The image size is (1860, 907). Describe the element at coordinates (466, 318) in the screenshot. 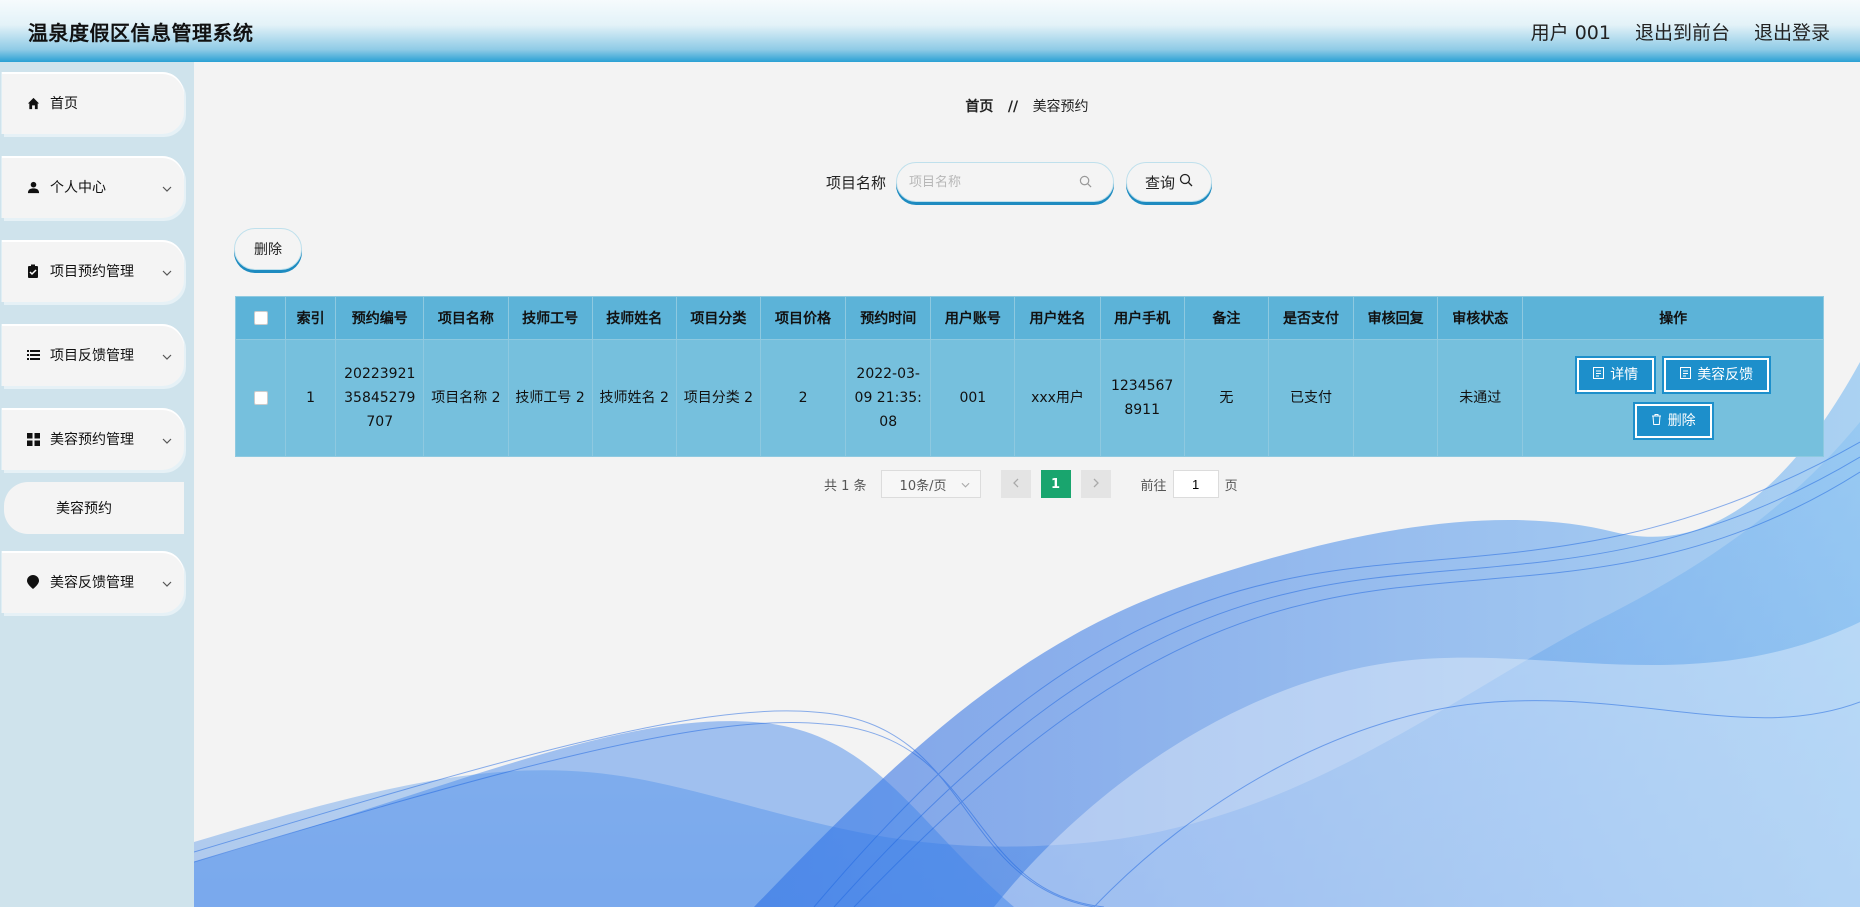

I see `column-header: 项目名称` at that location.